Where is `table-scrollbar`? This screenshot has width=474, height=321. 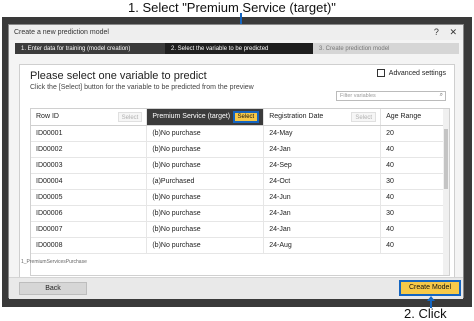
table-scrollbar is located at coordinates (446, 192).